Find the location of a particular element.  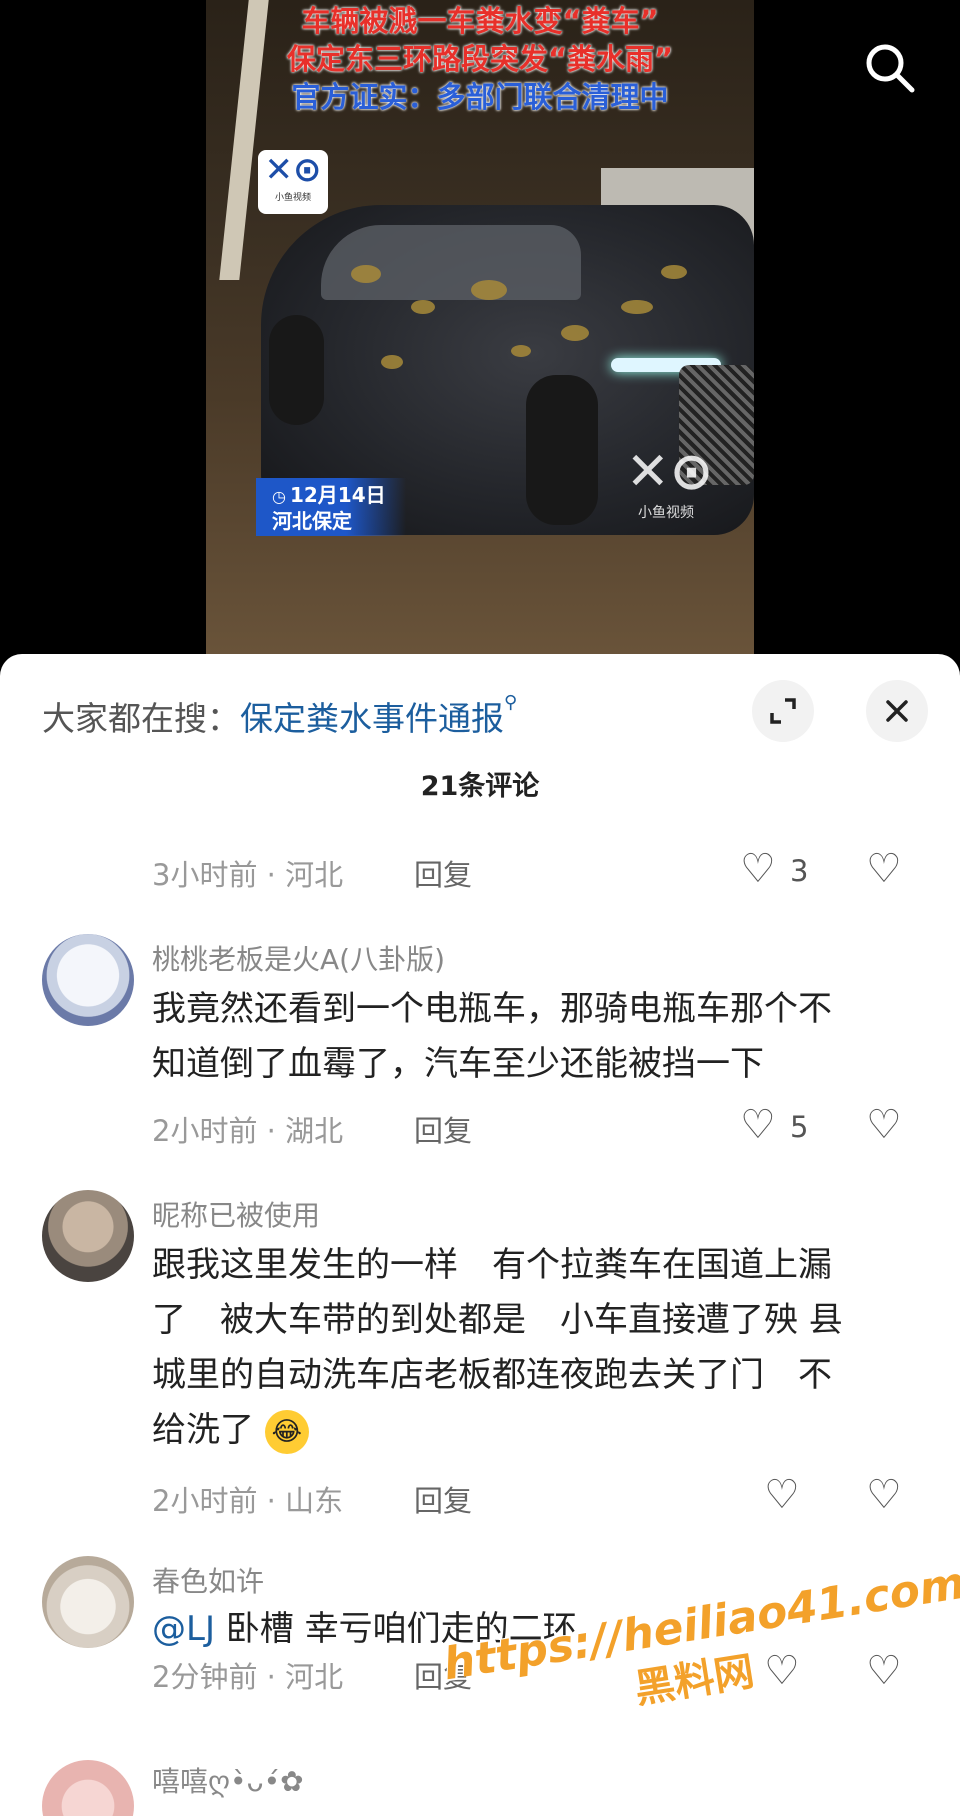

headline-line-2: 保定东三环路段突发“粪水雨” is located at coordinates (480, 59).